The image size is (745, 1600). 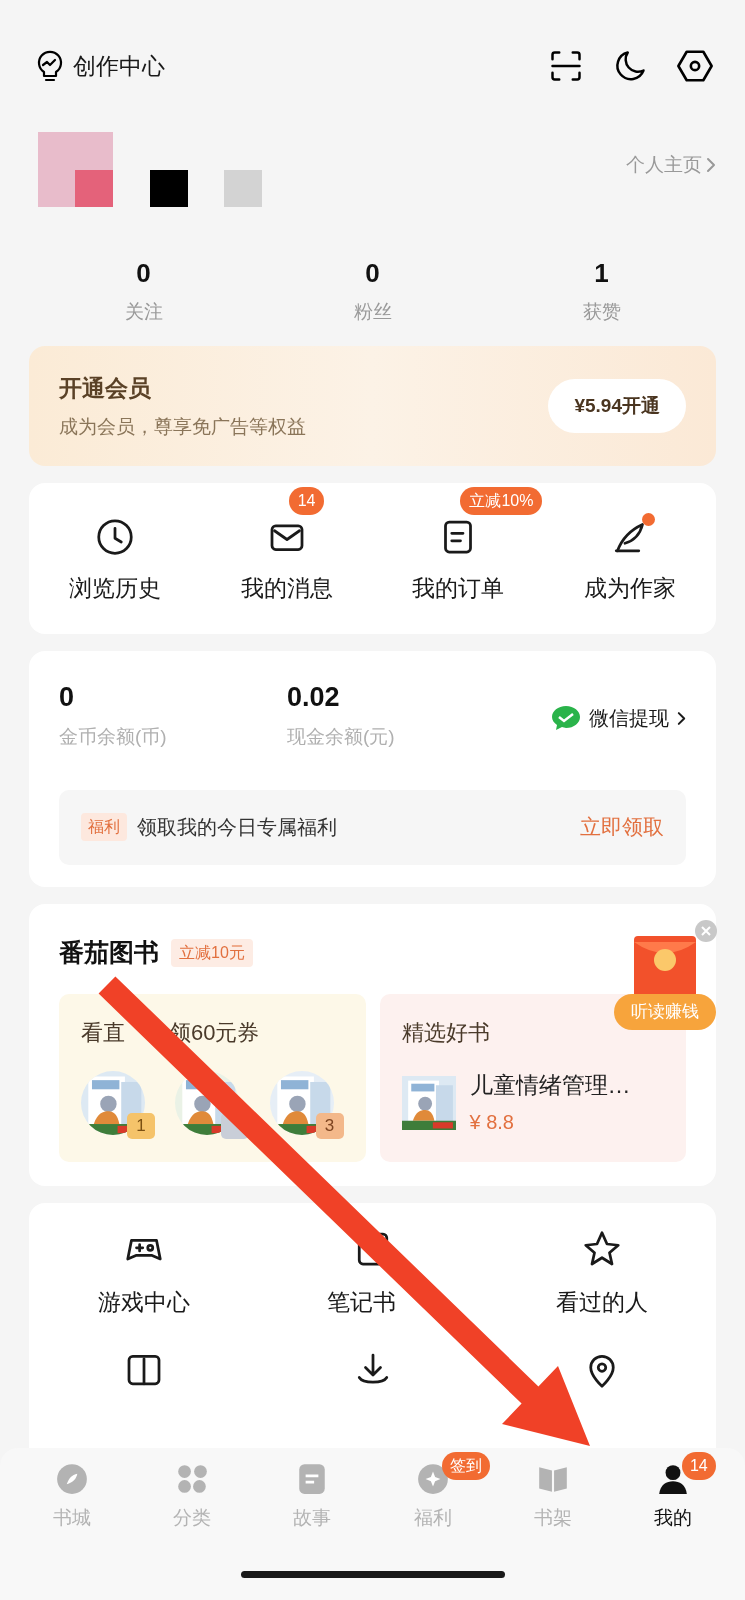 What do you see at coordinates (695, 66) in the screenshot?
I see `settings-icon` at bounding box center [695, 66].